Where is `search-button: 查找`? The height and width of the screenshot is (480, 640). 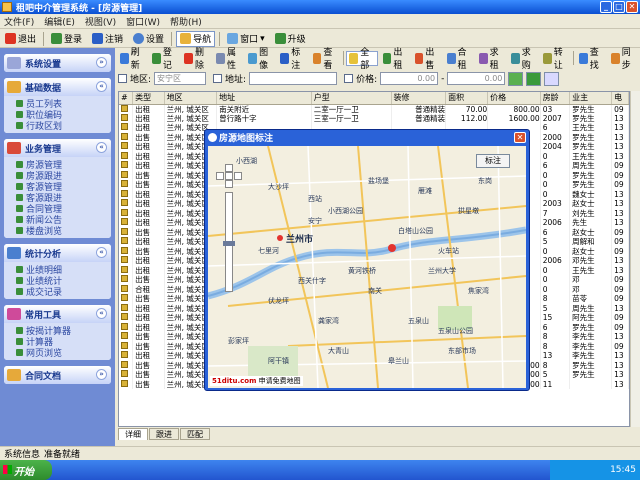 search-button: 查找 is located at coordinates (591, 59).